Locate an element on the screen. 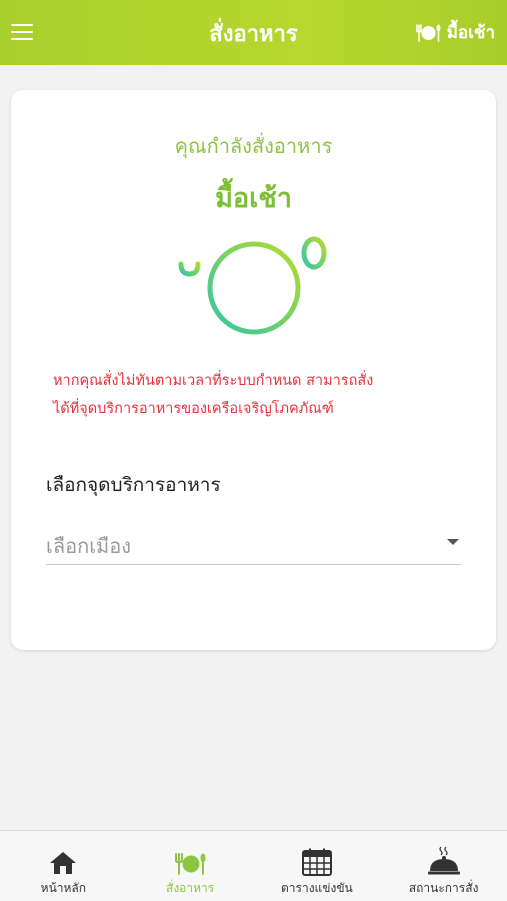 This screenshot has height=901, width=507. city-select: เลือกเมือง is located at coordinates (253, 545).